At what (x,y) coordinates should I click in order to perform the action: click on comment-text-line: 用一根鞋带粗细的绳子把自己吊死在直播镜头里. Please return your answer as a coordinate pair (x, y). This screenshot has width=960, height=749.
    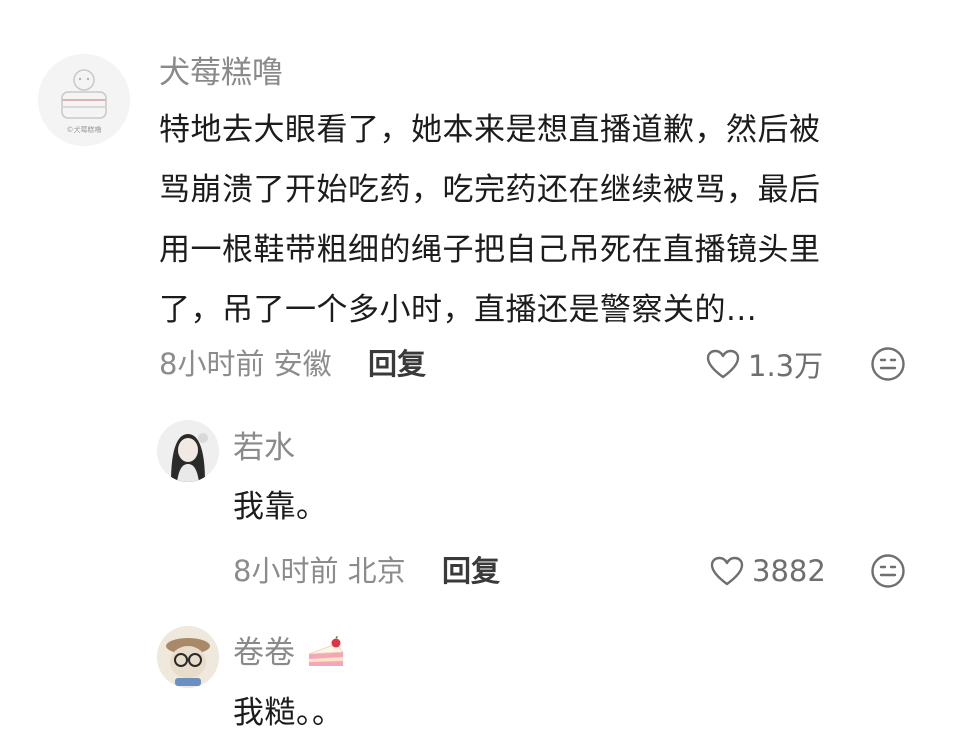
    Looking at the image, I should click on (490, 250).